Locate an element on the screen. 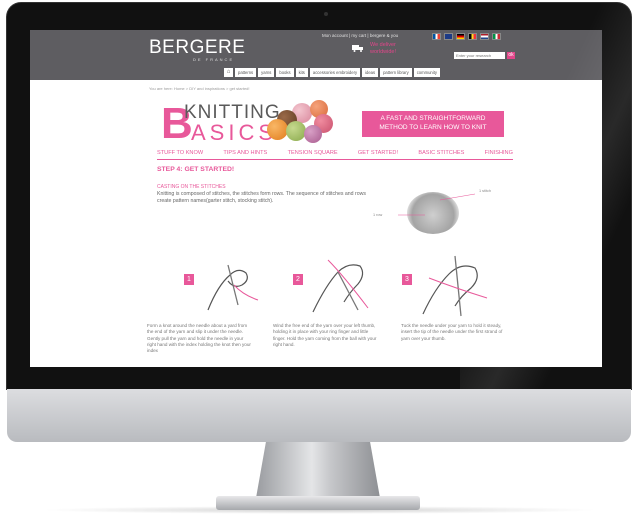 This screenshot has width=637, height=516. nav-item-patterns: patterns is located at coordinates (246, 72).